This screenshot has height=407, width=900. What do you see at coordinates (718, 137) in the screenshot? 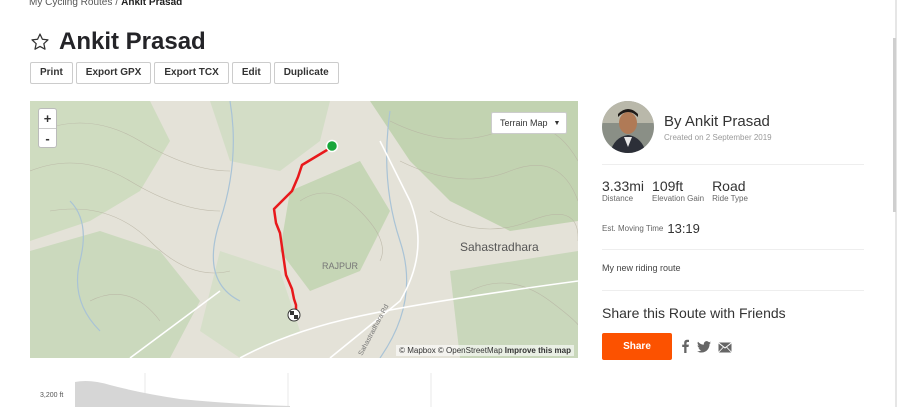
I see `created-date: Created on 2 September 2019` at bounding box center [718, 137].